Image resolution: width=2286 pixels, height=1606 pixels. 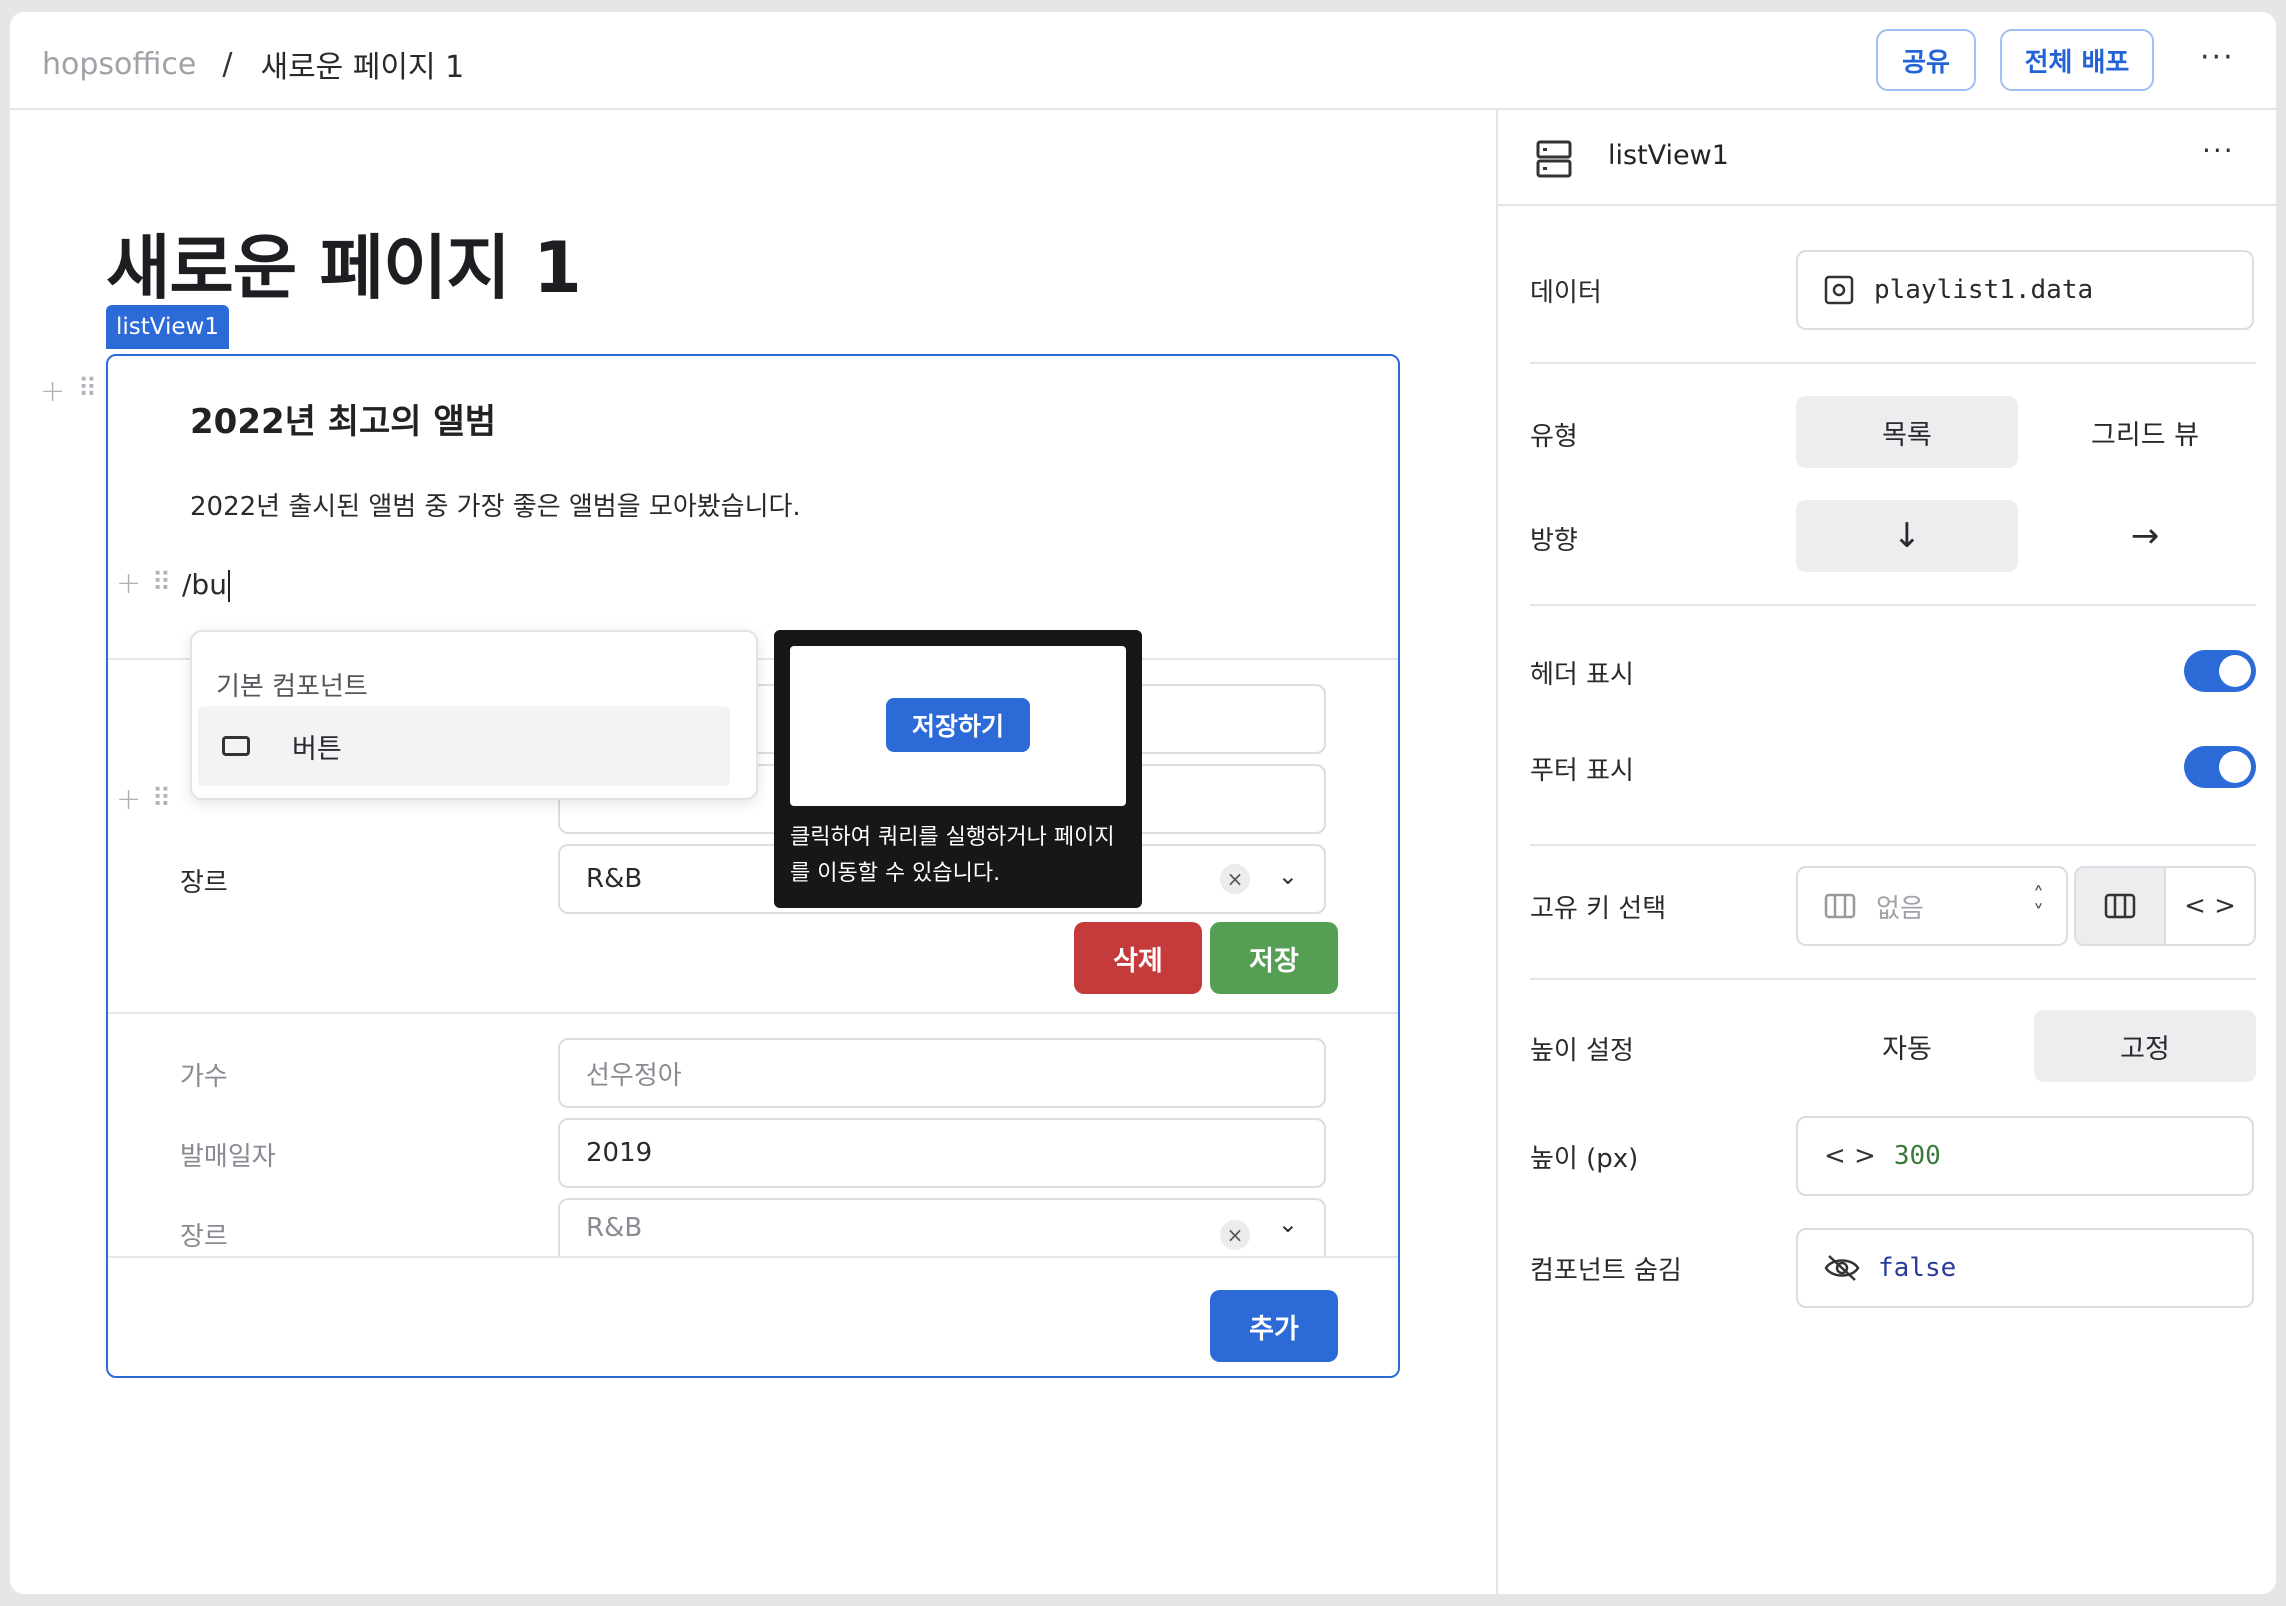 What do you see at coordinates (2025, 1268) in the screenshot?
I see `hidden-input: false` at bounding box center [2025, 1268].